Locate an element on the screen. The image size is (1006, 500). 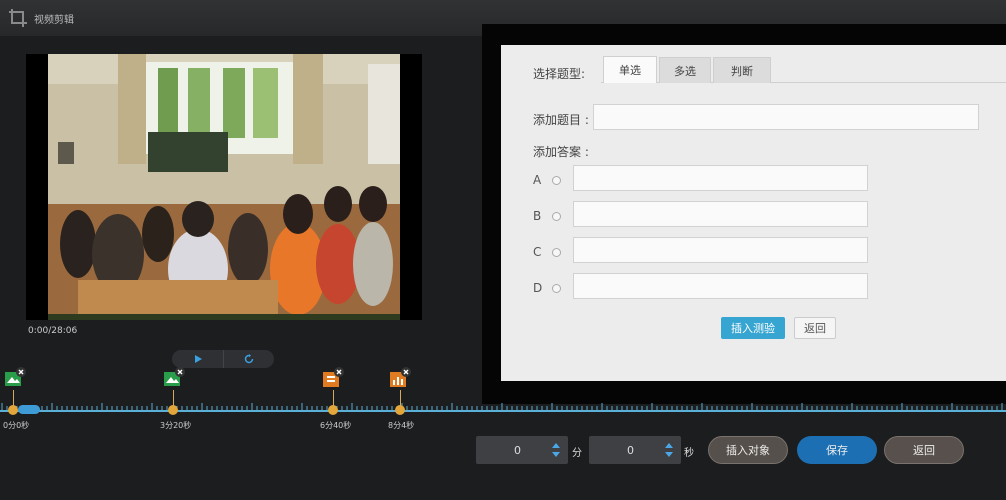
insert-quiz-button: 插入测验 is located at coordinates (753, 328).